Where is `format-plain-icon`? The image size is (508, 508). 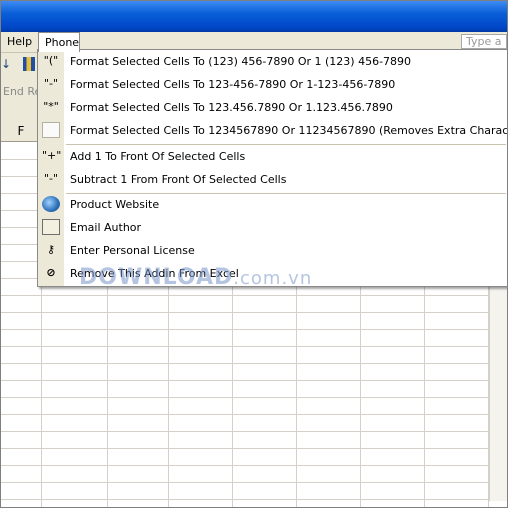 format-plain-icon is located at coordinates (51, 130).